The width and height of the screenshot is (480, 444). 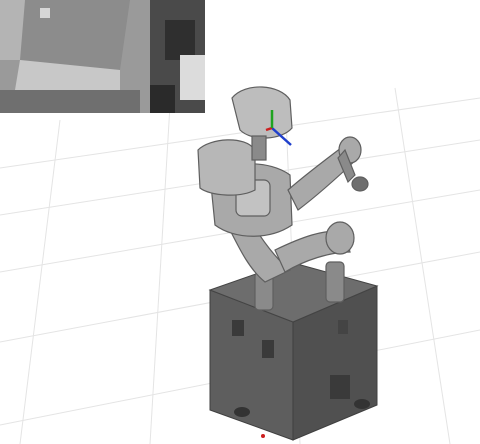 I want to click on camera-image, so click(x=102, y=56).